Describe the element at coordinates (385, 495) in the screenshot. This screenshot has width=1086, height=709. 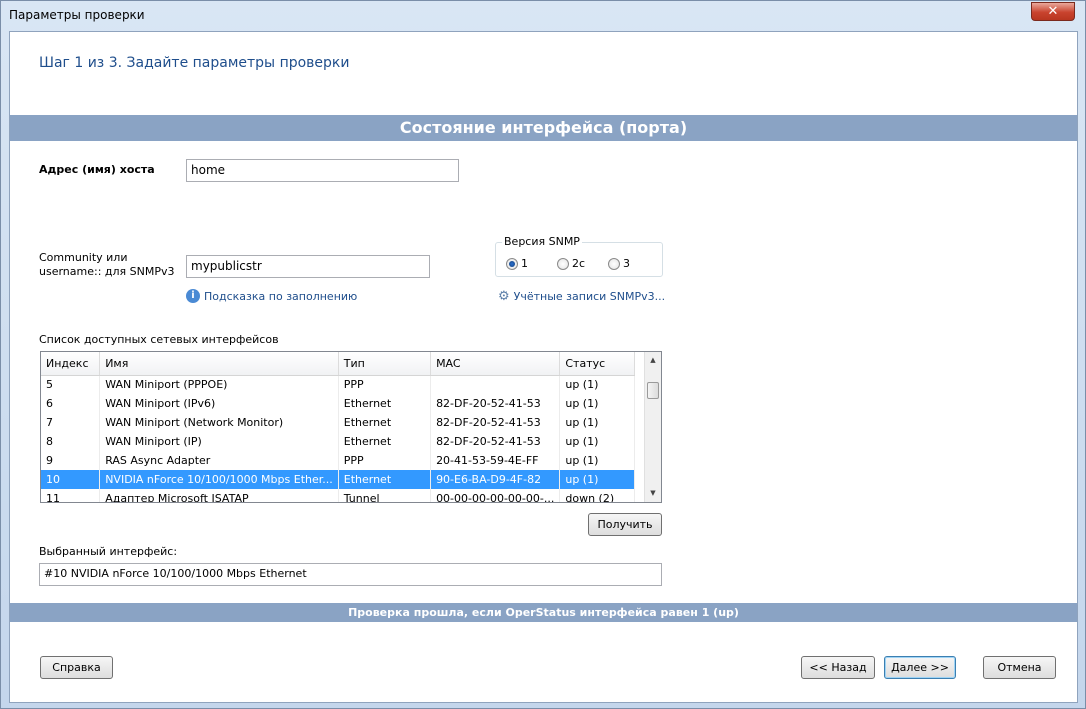
I see `cell-type: Tunnel` at that location.